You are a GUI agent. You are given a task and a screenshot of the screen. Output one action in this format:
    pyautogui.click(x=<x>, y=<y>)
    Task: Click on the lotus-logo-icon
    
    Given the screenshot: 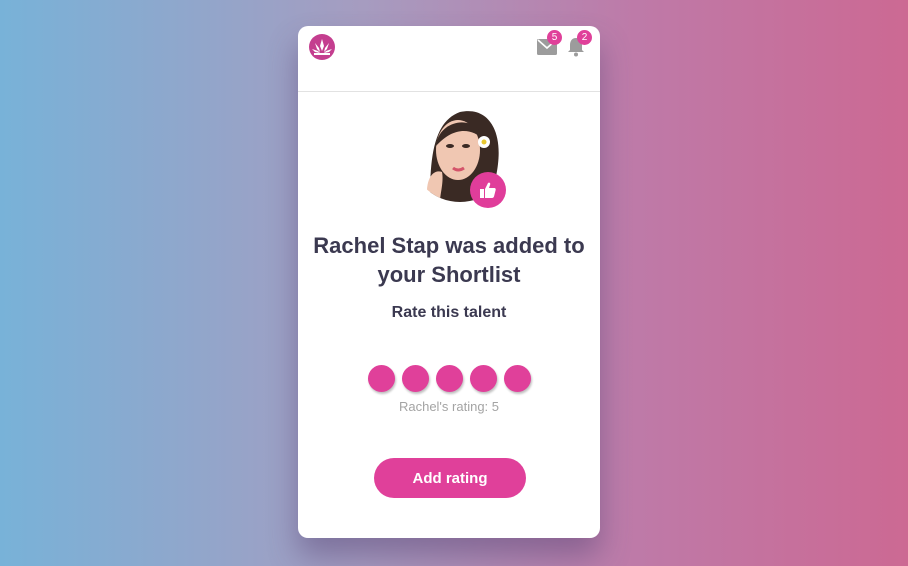 What is the action you would take?
    pyautogui.click(x=322, y=47)
    